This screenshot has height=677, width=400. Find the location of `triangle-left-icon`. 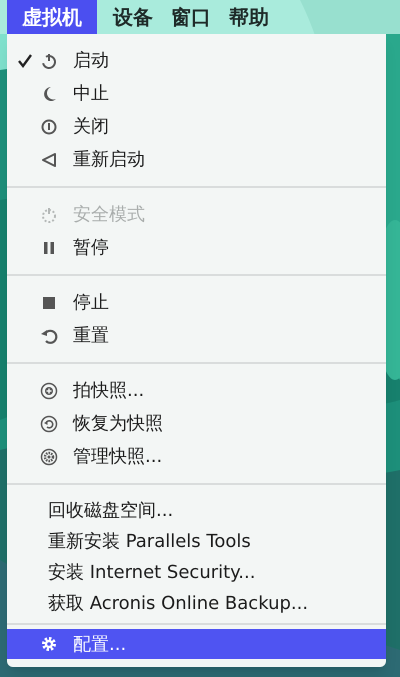

triangle-left-icon is located at coordinates (49, 159).